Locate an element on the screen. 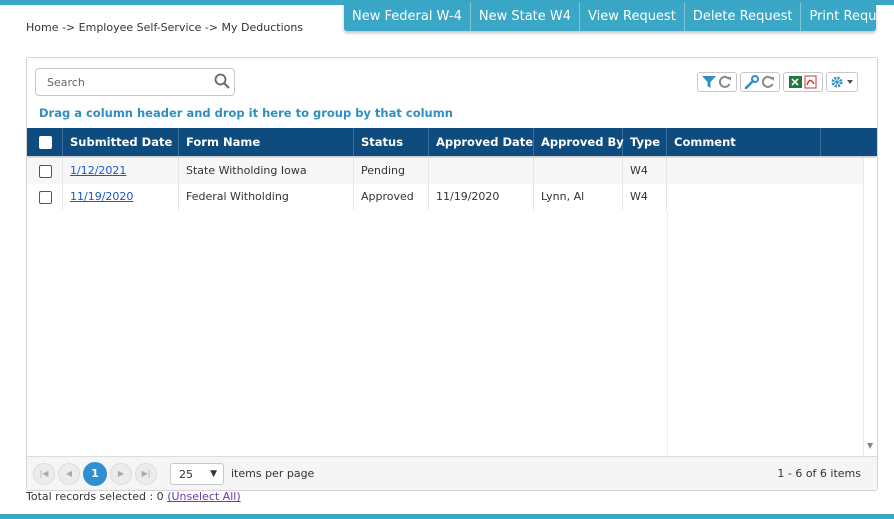 The image size is (894, 519). status-cell: Approved is located at coordinates (391, 197).